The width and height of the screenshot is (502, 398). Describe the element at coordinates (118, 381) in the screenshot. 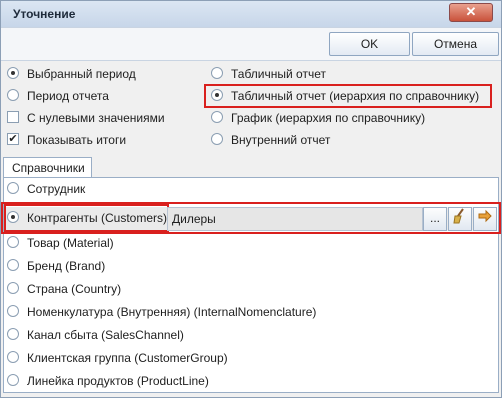

I see `reference-label: Линейка продуктов (ProductLine)` at that location.